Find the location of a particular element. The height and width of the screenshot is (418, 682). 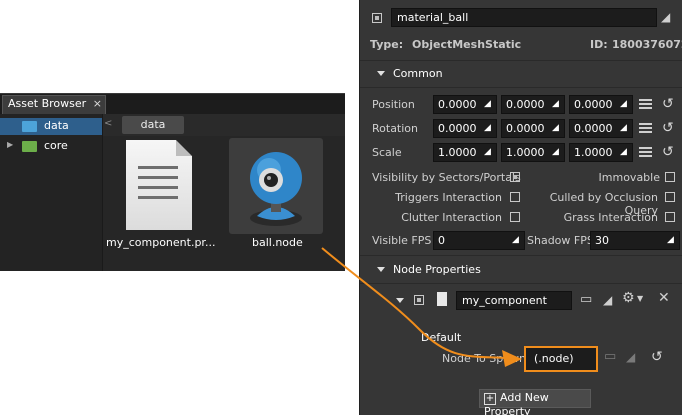

position-y-value: 0.0000 is located at coordinates (525, 104).